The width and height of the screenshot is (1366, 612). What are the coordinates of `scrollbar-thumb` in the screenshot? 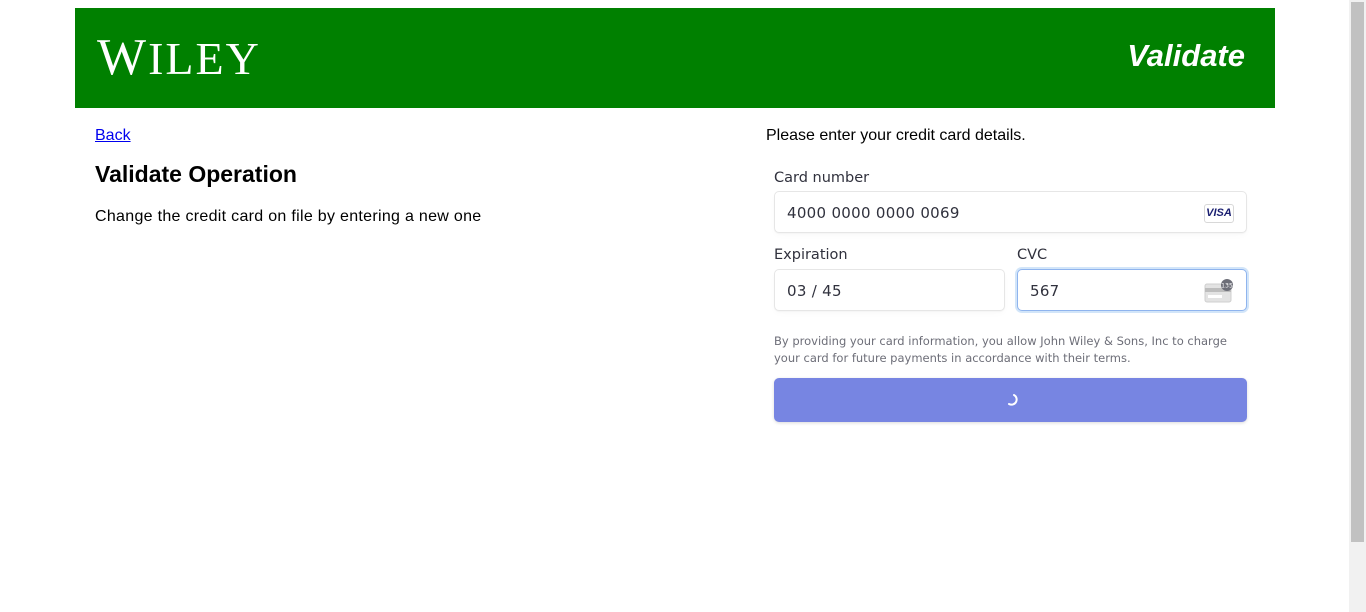 It's located at (1357, 272).